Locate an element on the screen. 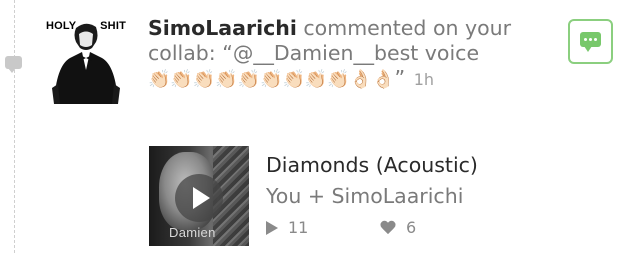 The image size is (637, 253). like-count: 6 is located at coordinates (411, 227).